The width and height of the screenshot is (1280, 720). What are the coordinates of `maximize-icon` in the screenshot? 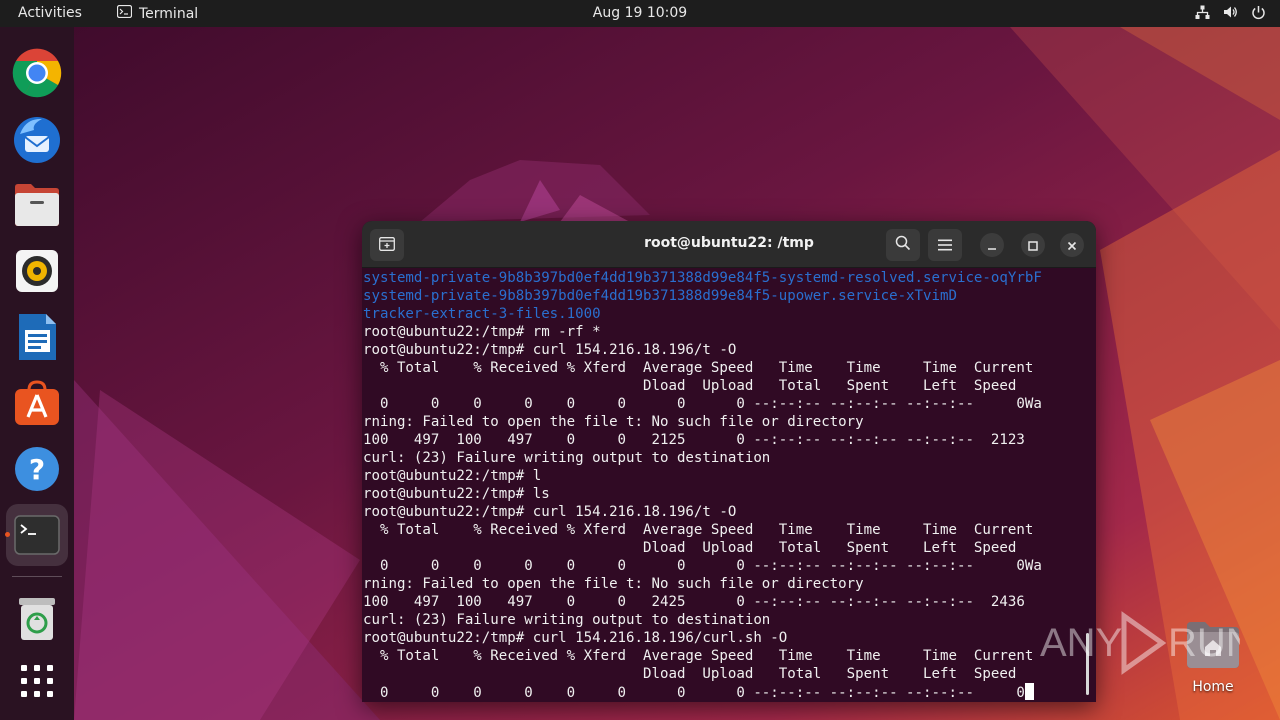 It's located at (1033, 245).